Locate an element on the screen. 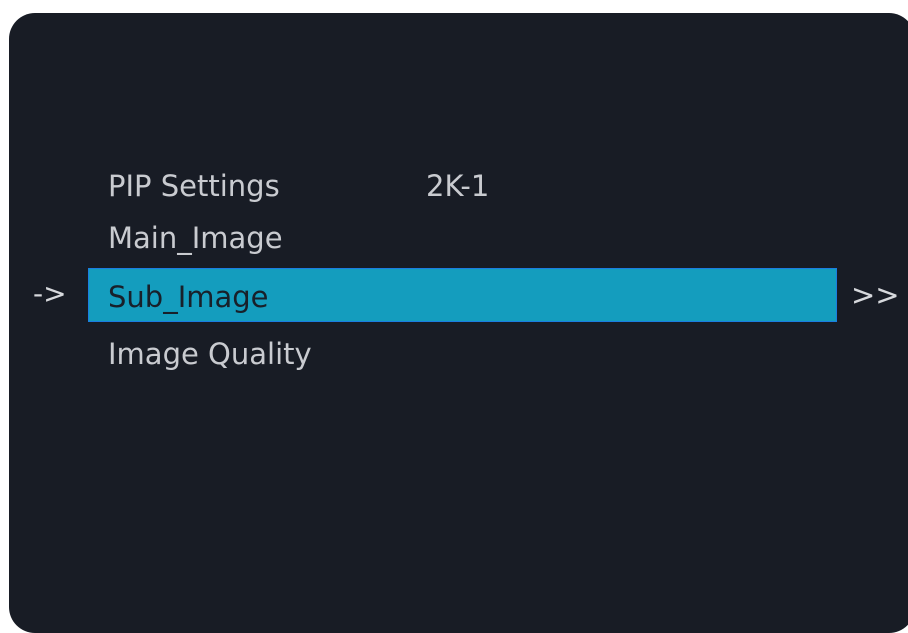 The height and width of the screenshot is (633, 908). menu-item-main-image: Main_Image is located at coordinates (195, 238).